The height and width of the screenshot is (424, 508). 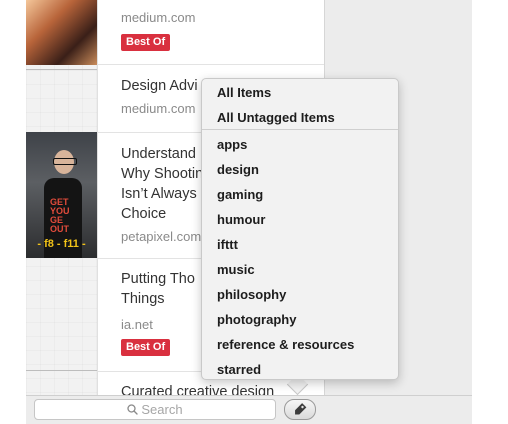 What do you see at coordinates (61, 195) in the screenshot?
I see `article-thumbnail: GET YOU GE OUT - f8 - f11 -` at bounding box center [61, 195].